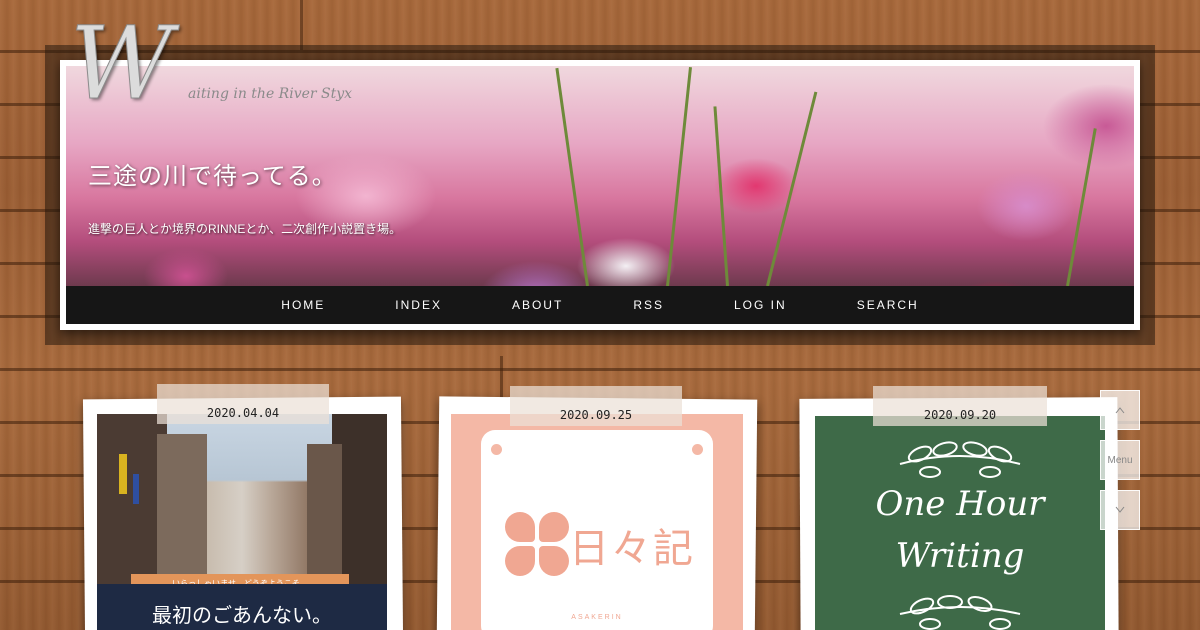  I want to click on post-brand-2: ASAKERIN, so click(597, 617).